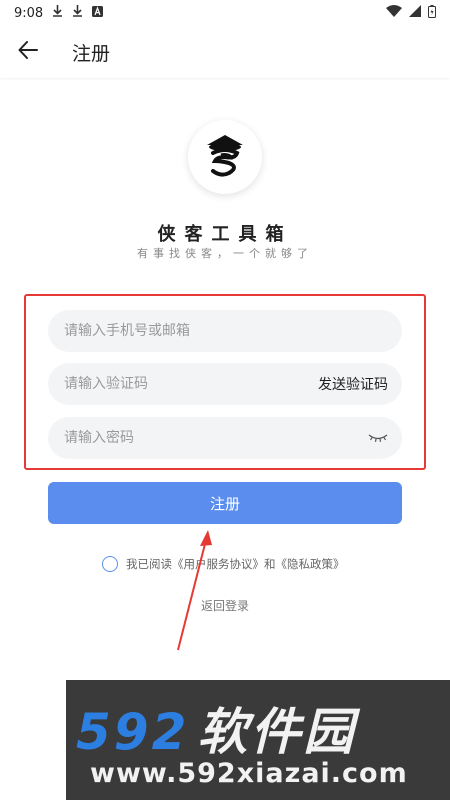  I want to click on status-left: 9:08, so click(59, 13).